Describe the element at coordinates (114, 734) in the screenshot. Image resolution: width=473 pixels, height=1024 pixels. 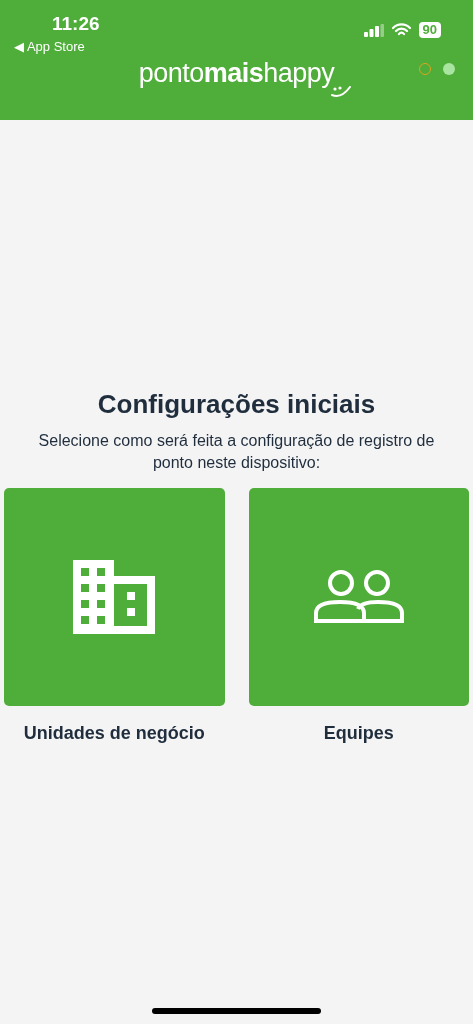
I see `option-label: Unidades de negócio` at that location.